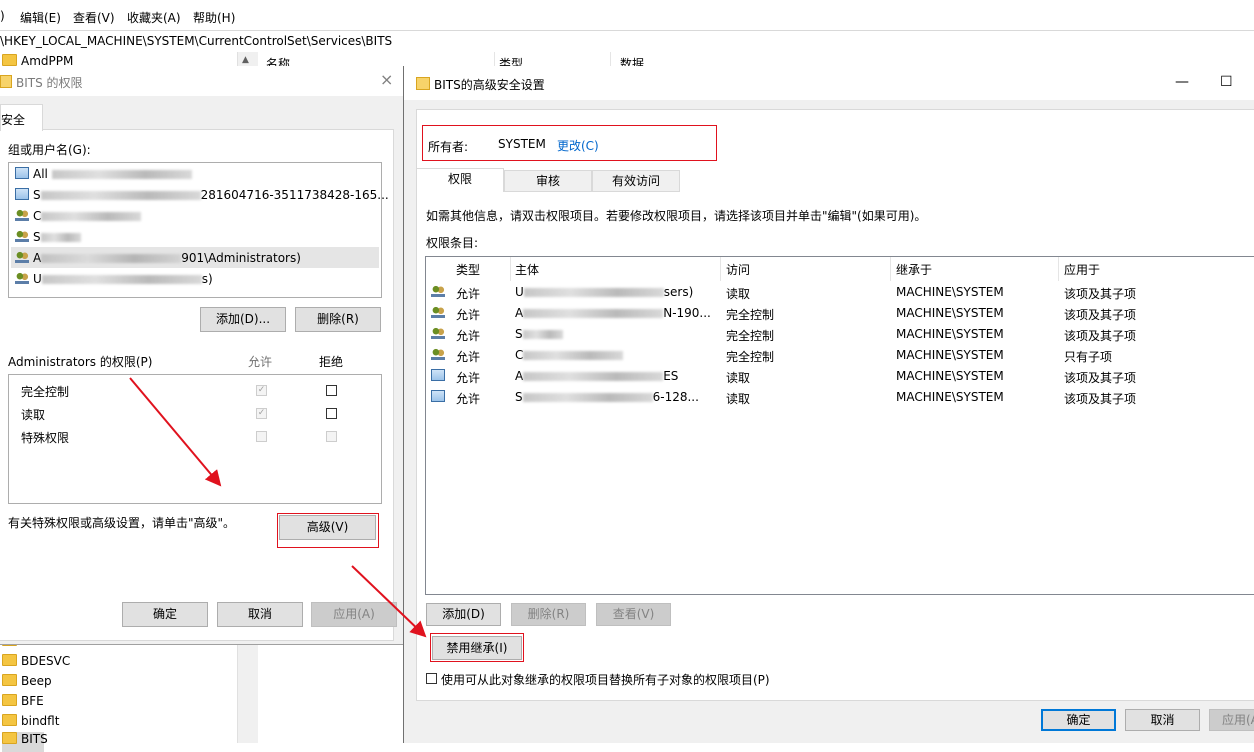  Describe the element at coordinates (389, 601) in the screenshot. I see `arrow-to-disable-inheritance` at that location.